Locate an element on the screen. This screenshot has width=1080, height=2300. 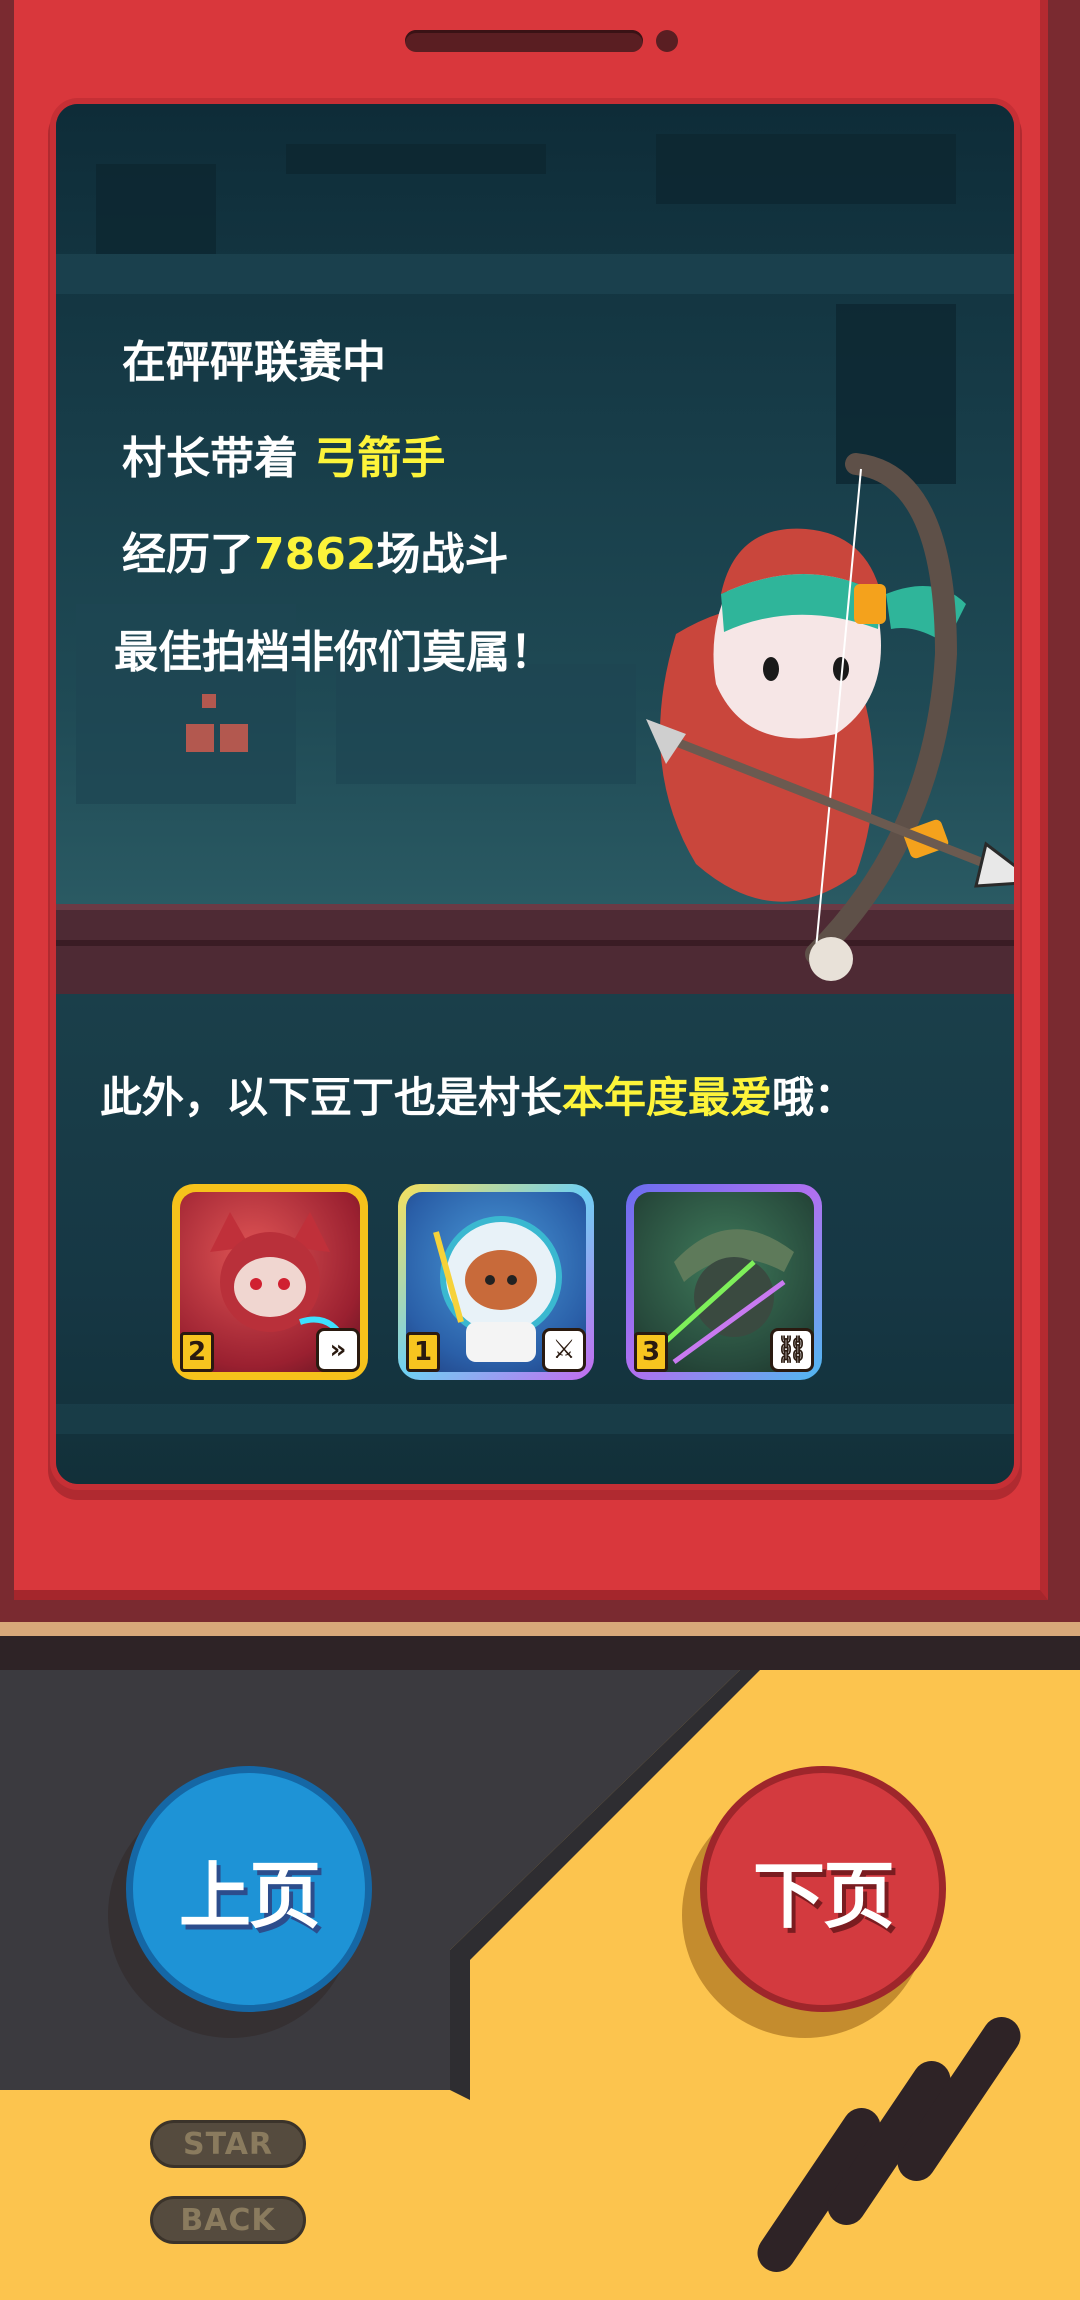
device-seam is located at coordinates (540, 1629).